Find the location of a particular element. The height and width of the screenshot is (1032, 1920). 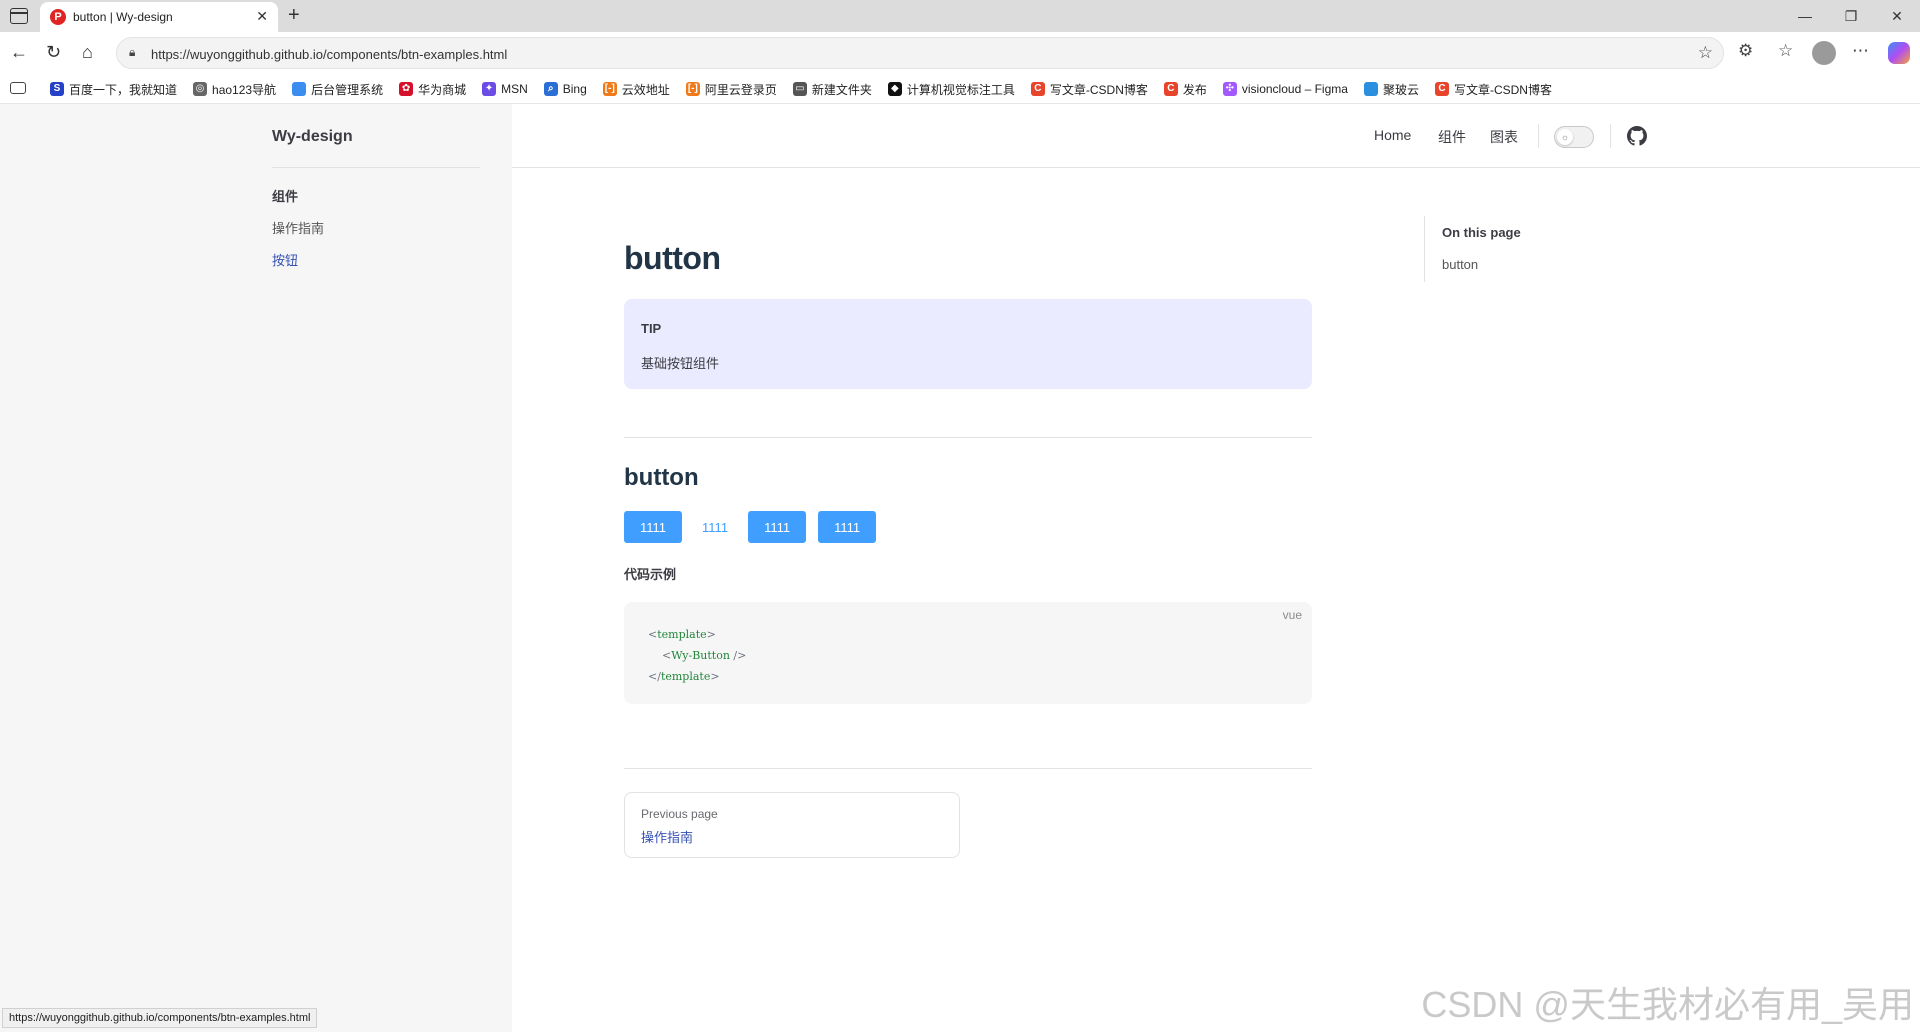

bookmark-favicon-icon: ✣ is located at coordinates (1229, 89).